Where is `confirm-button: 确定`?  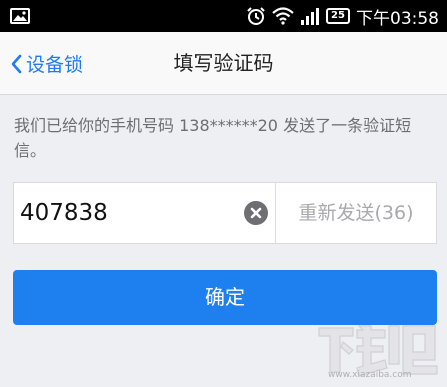 confirm-button: 确定 is located at coordinates (225, 297).